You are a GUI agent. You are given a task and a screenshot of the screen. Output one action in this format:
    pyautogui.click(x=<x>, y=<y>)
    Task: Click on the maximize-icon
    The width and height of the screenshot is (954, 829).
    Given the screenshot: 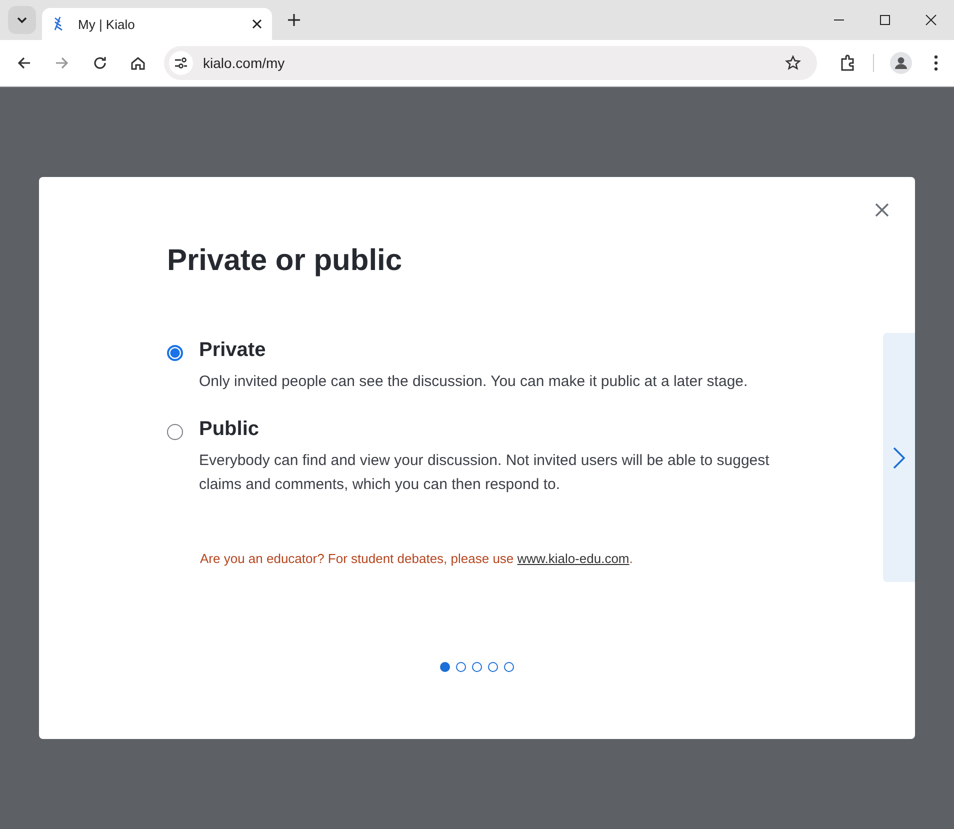 What is the action you would take?
    pyautogui.click(x=885, y=20)
    